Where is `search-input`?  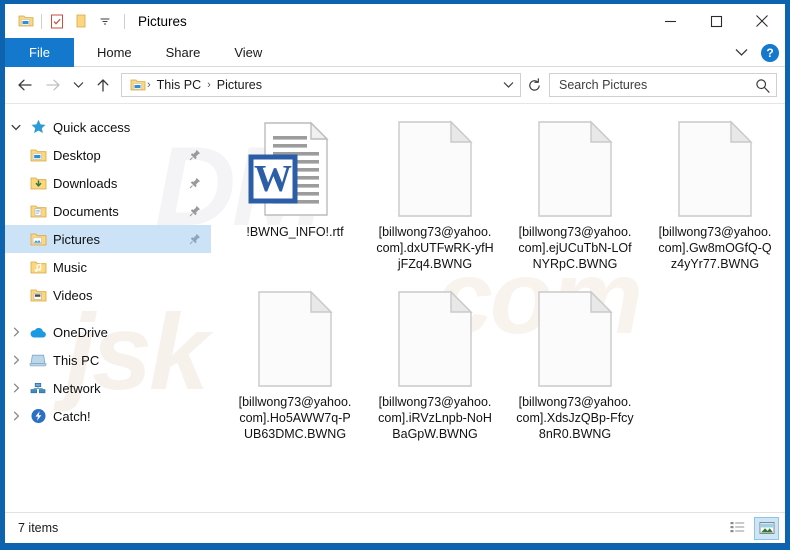 search-input is located at coordinates (657, 85).